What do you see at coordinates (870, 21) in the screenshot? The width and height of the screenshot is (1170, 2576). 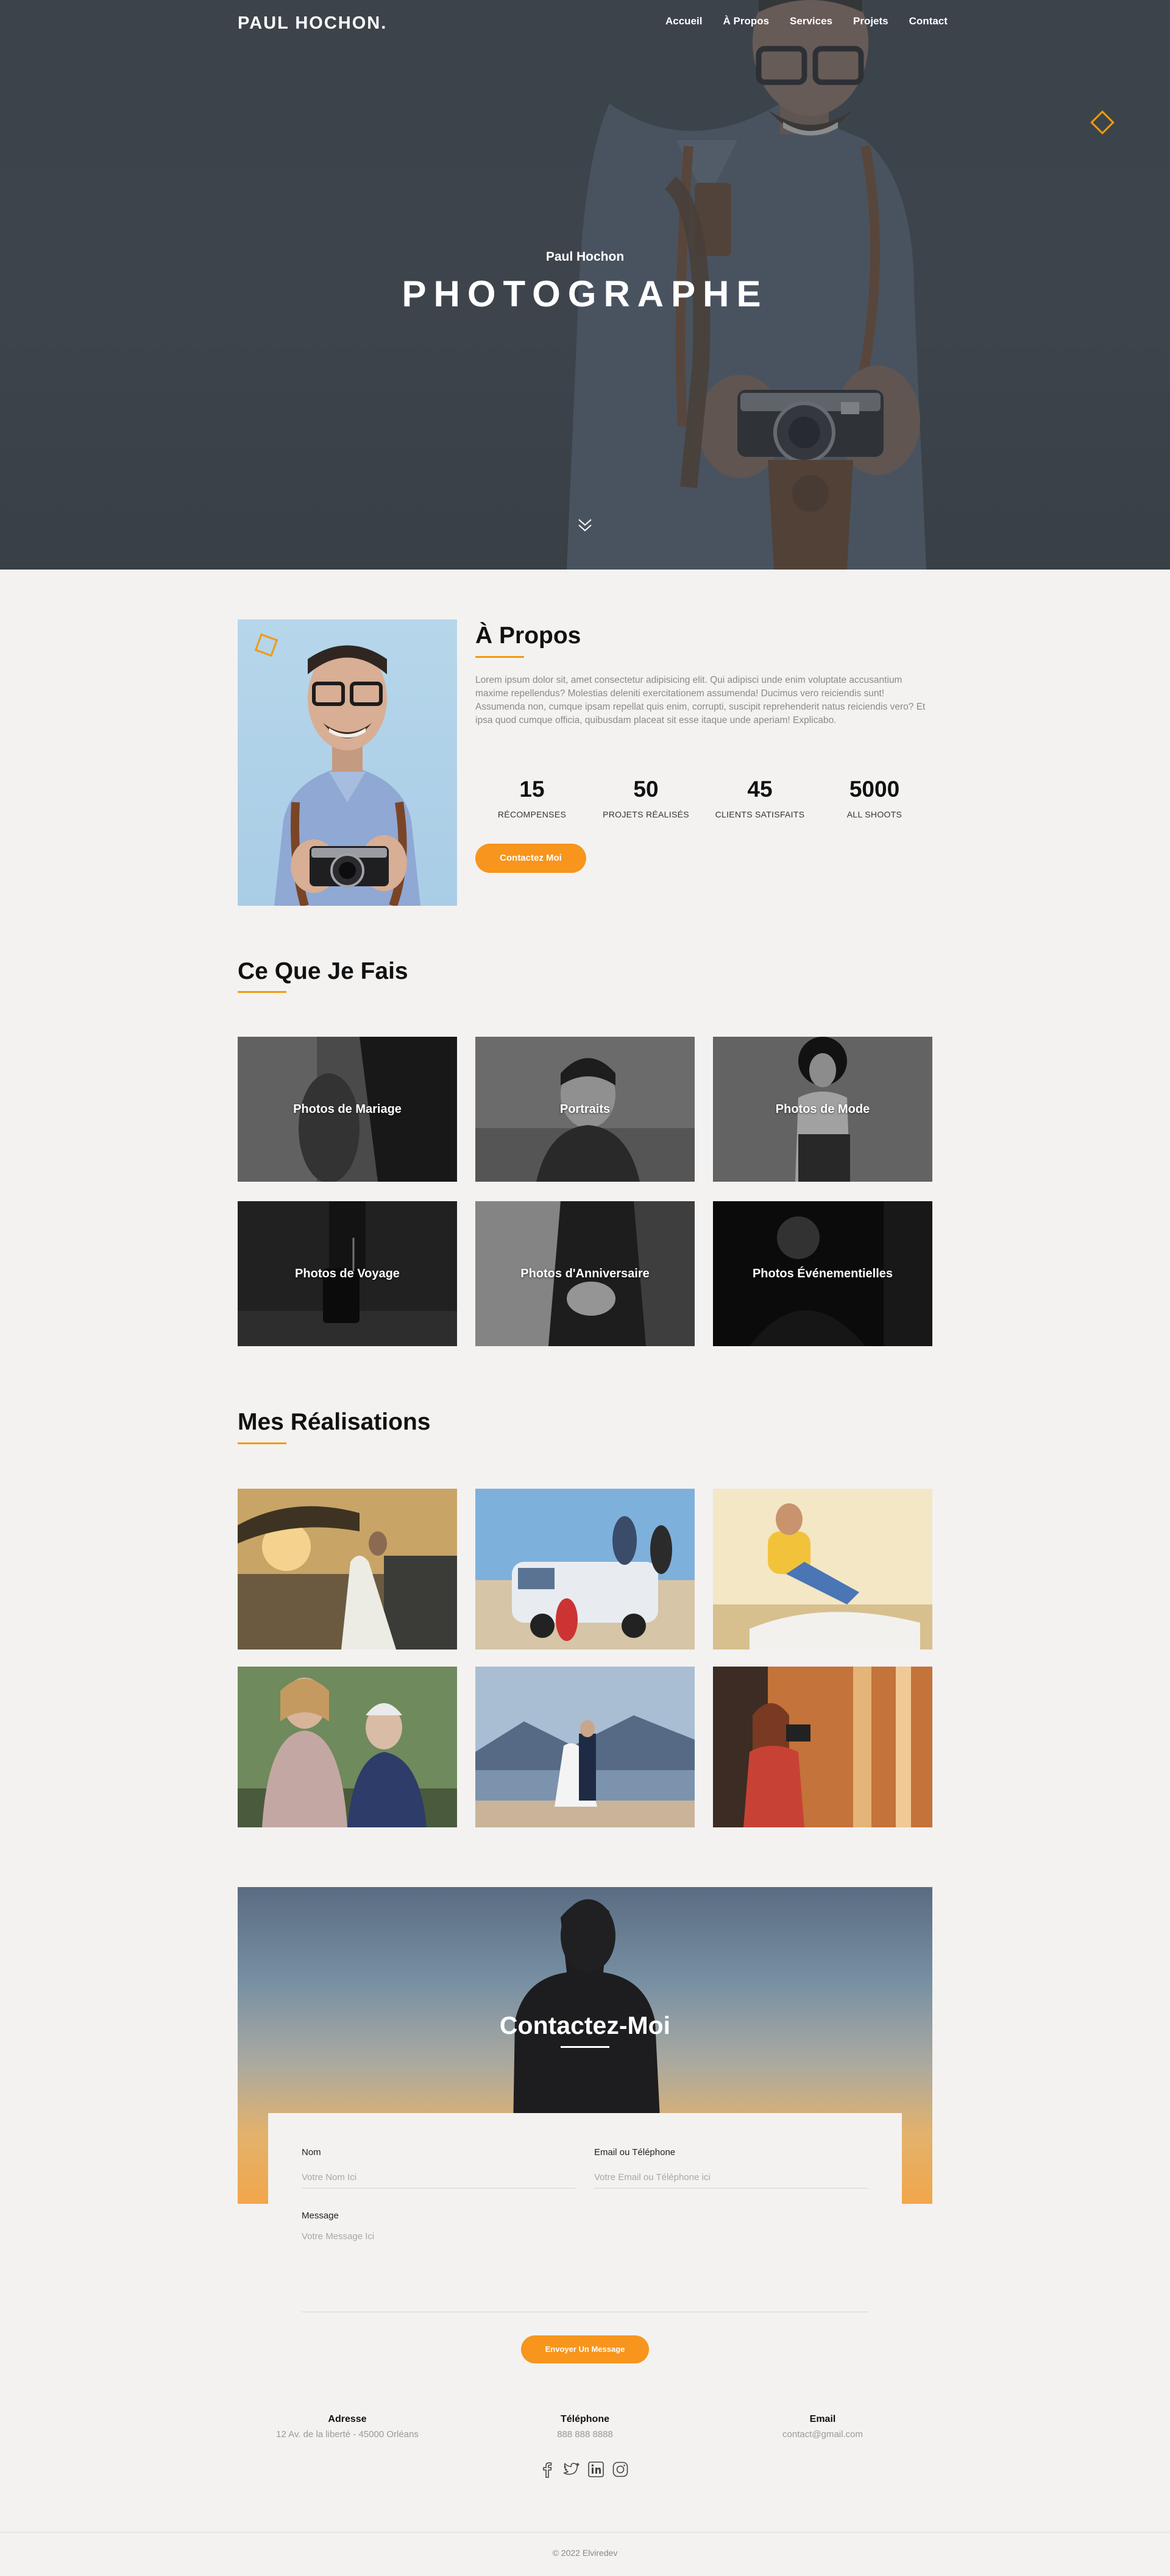 I see `nav-link-projets: Projets` at bounding box center [870, 21].